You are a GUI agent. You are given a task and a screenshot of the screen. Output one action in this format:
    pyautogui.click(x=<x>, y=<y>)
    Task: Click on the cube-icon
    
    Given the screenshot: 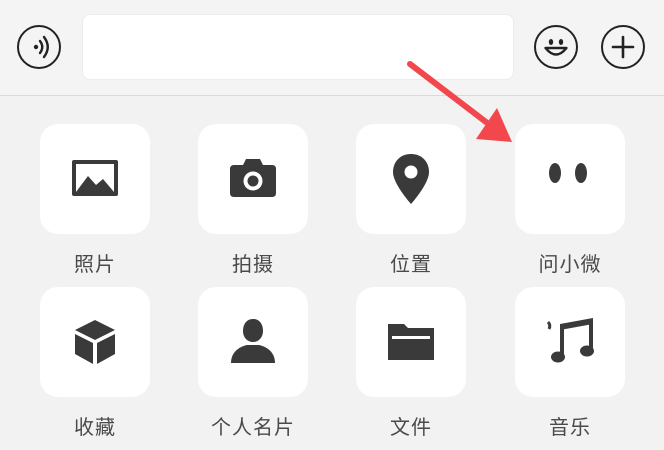 What is the action you would take?
    pyautogui.click(x=95, y=342)
    